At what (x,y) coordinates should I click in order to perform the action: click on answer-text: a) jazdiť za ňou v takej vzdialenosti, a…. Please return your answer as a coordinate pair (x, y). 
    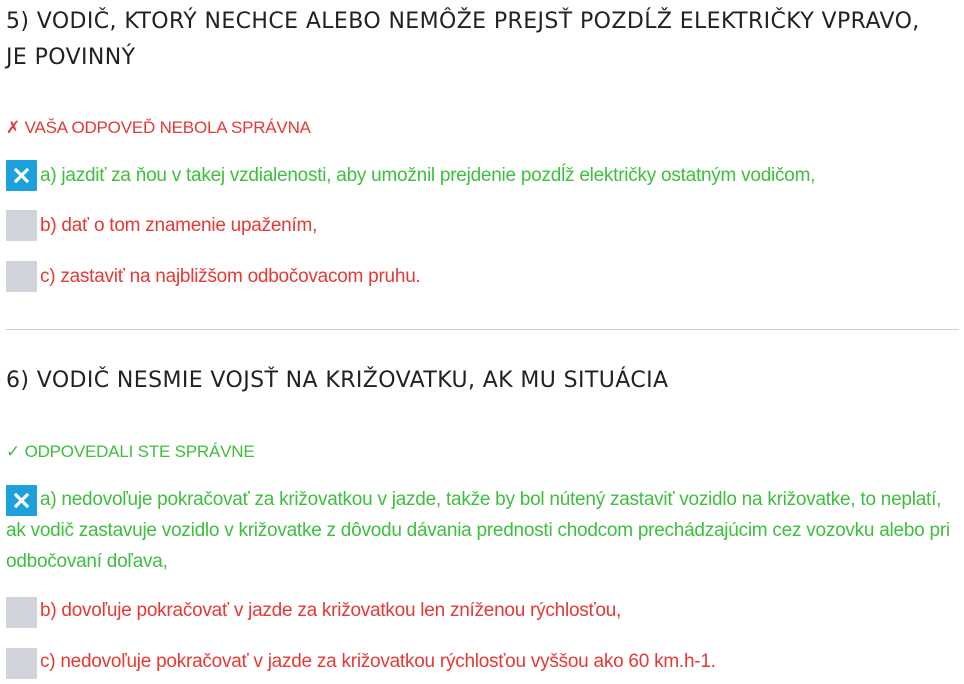
    Looking at the image, I should click on (428, 175).